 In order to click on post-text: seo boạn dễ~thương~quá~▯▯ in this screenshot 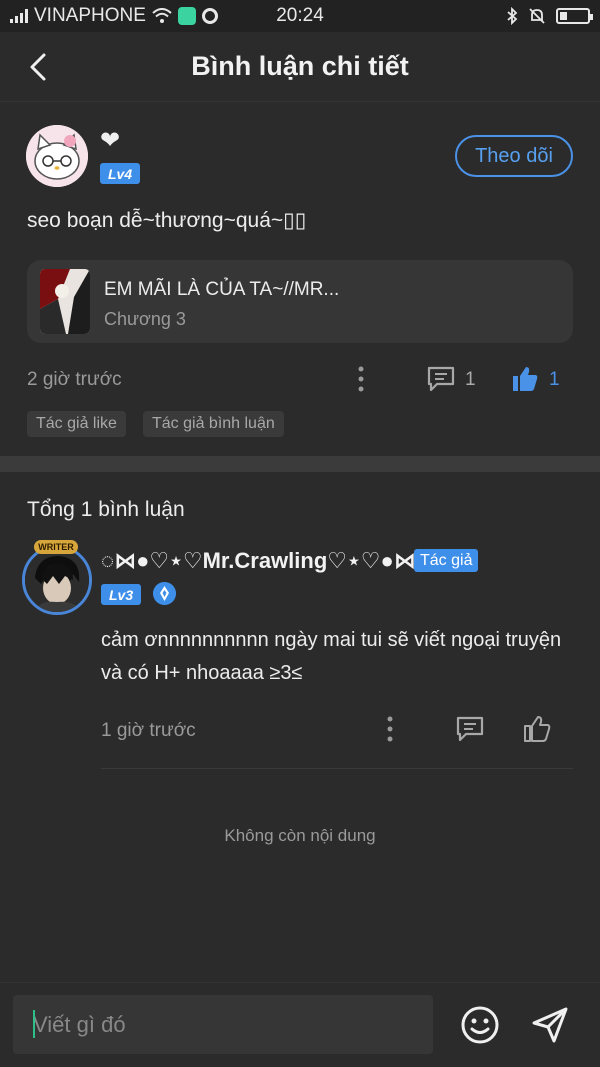, I will do `click(167, 220)`.